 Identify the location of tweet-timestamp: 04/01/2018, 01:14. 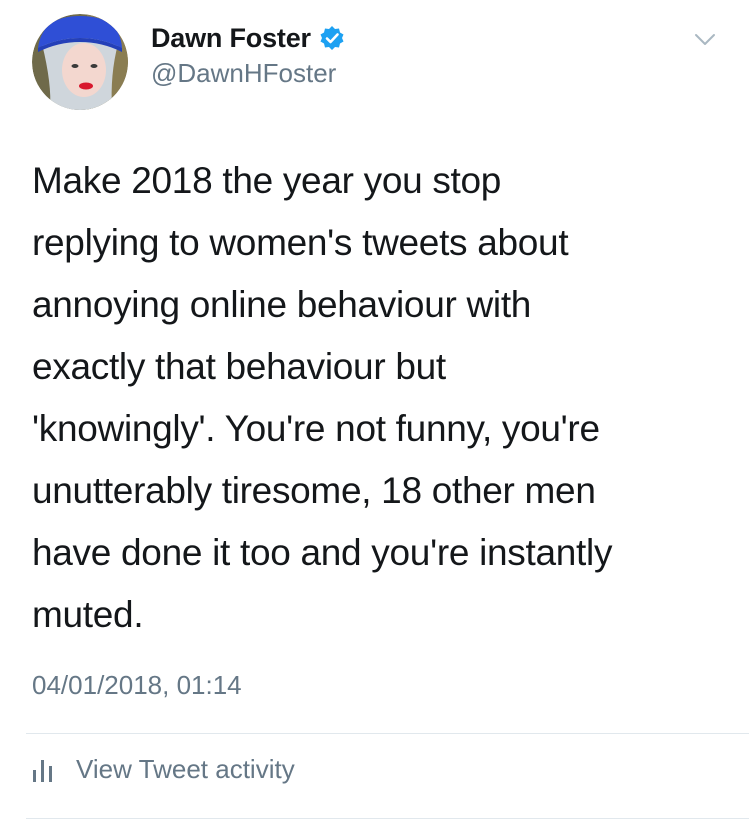
(137, 685).